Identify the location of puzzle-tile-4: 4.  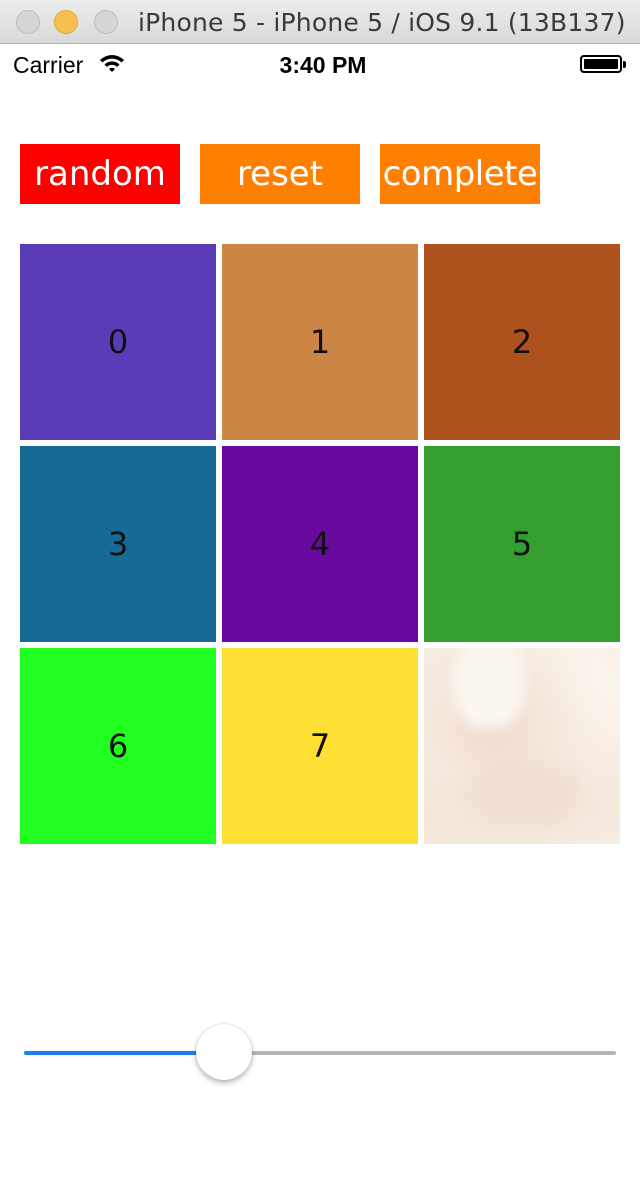
(320, 544).